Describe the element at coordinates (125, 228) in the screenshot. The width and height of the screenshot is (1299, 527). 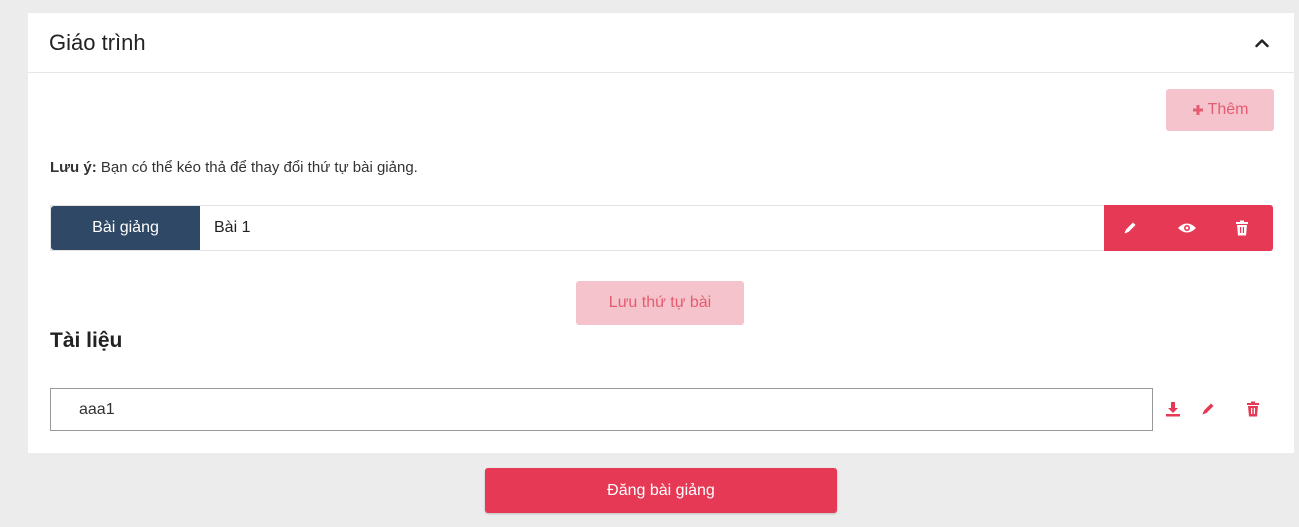
I see `lesson-type-badge: Bài giảng` at that location.